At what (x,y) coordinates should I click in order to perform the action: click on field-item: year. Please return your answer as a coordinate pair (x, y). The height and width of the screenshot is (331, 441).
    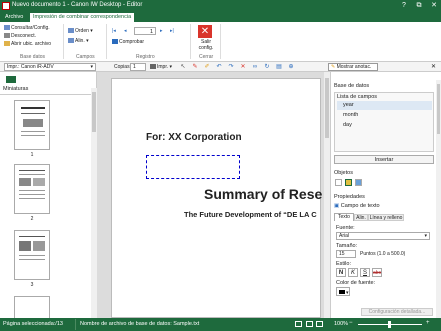
    Looking at the image, I should click on (384, 105).